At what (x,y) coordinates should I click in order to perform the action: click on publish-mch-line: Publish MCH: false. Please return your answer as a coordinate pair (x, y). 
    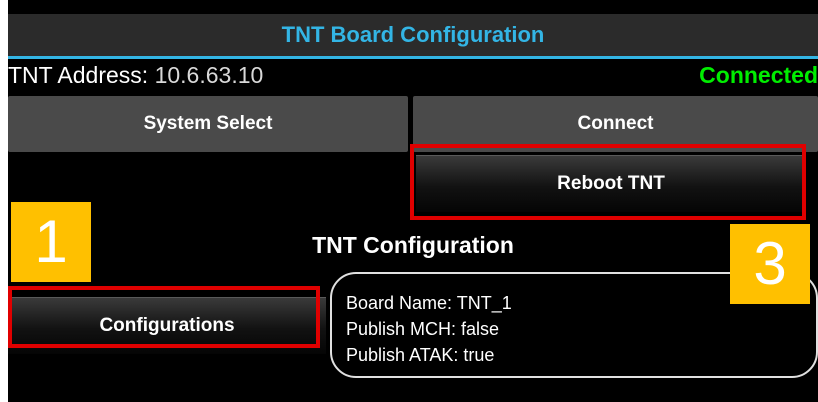
    Looking at the image, I should click on (423, 329).